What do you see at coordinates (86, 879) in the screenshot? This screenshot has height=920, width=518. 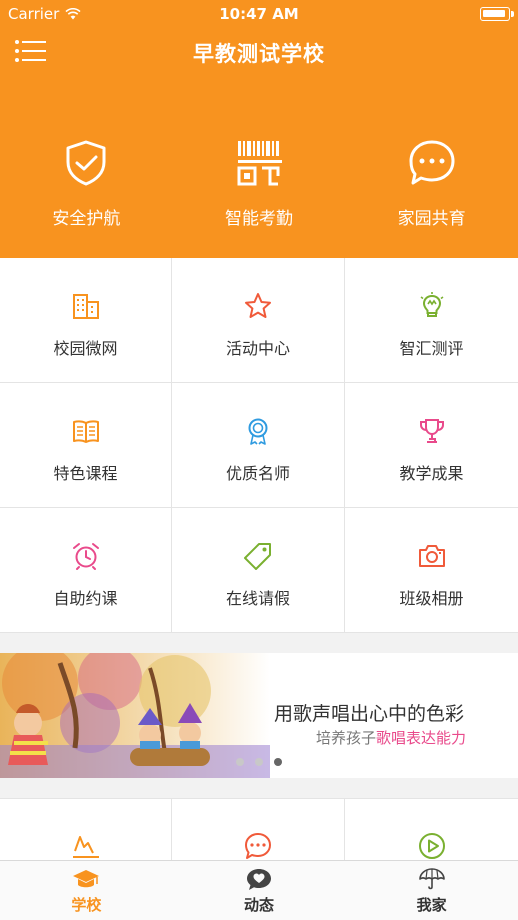 I see `graduation-cap-icon` at bounding box center [86, 879].